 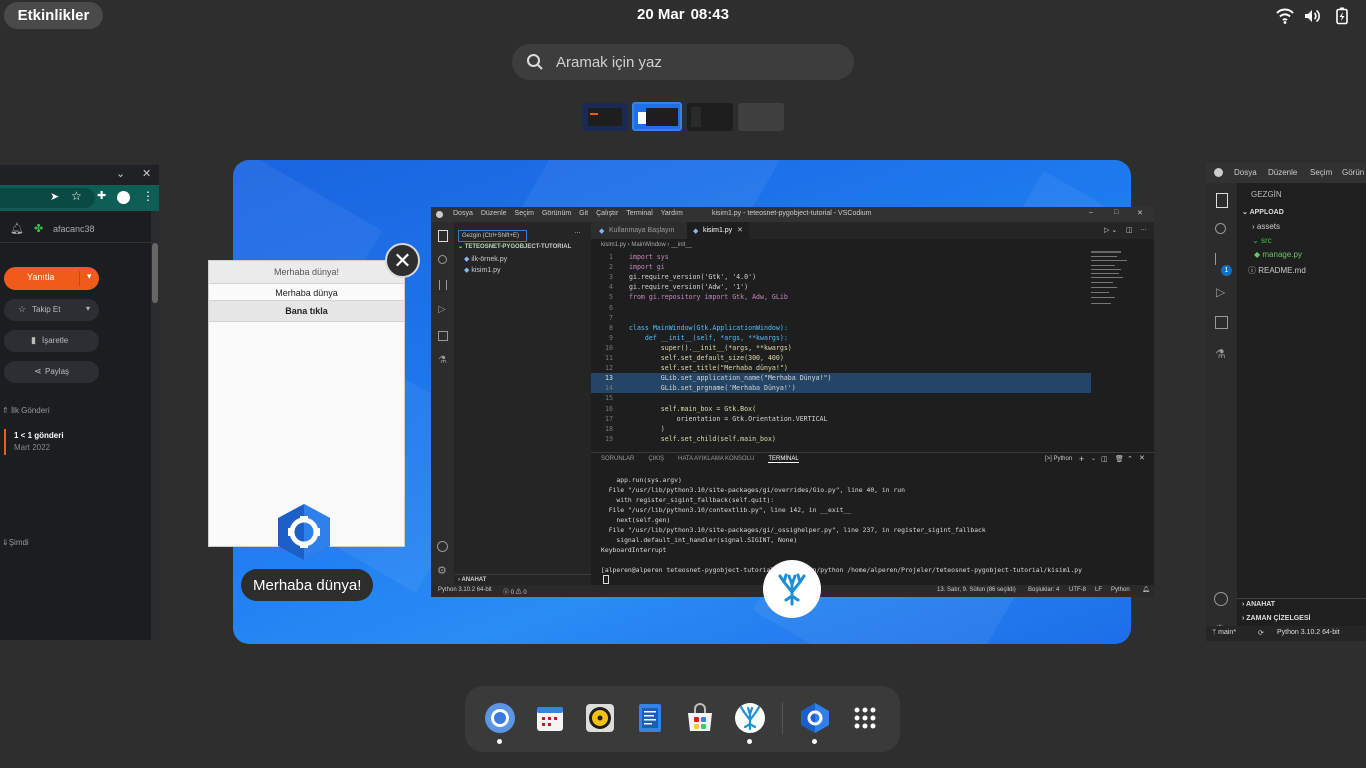 What do you see at coordinates (841, 429) in the screenshot?
I see `code-line: 18 )` at bounding box center [841, 429].